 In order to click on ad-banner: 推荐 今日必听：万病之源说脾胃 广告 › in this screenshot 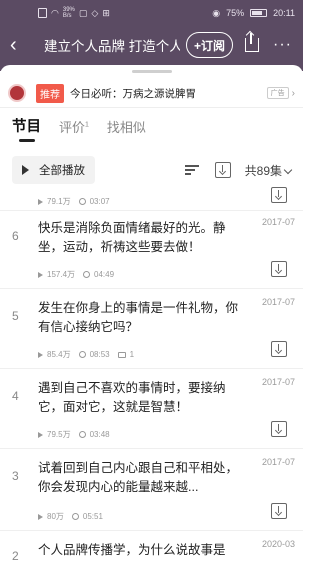, I will do `click(151, 93)`.